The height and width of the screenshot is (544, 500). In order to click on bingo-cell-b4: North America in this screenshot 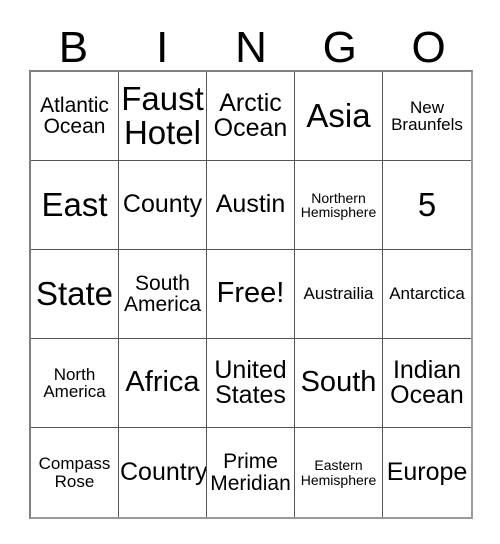, I will do `click(75, 383)`.